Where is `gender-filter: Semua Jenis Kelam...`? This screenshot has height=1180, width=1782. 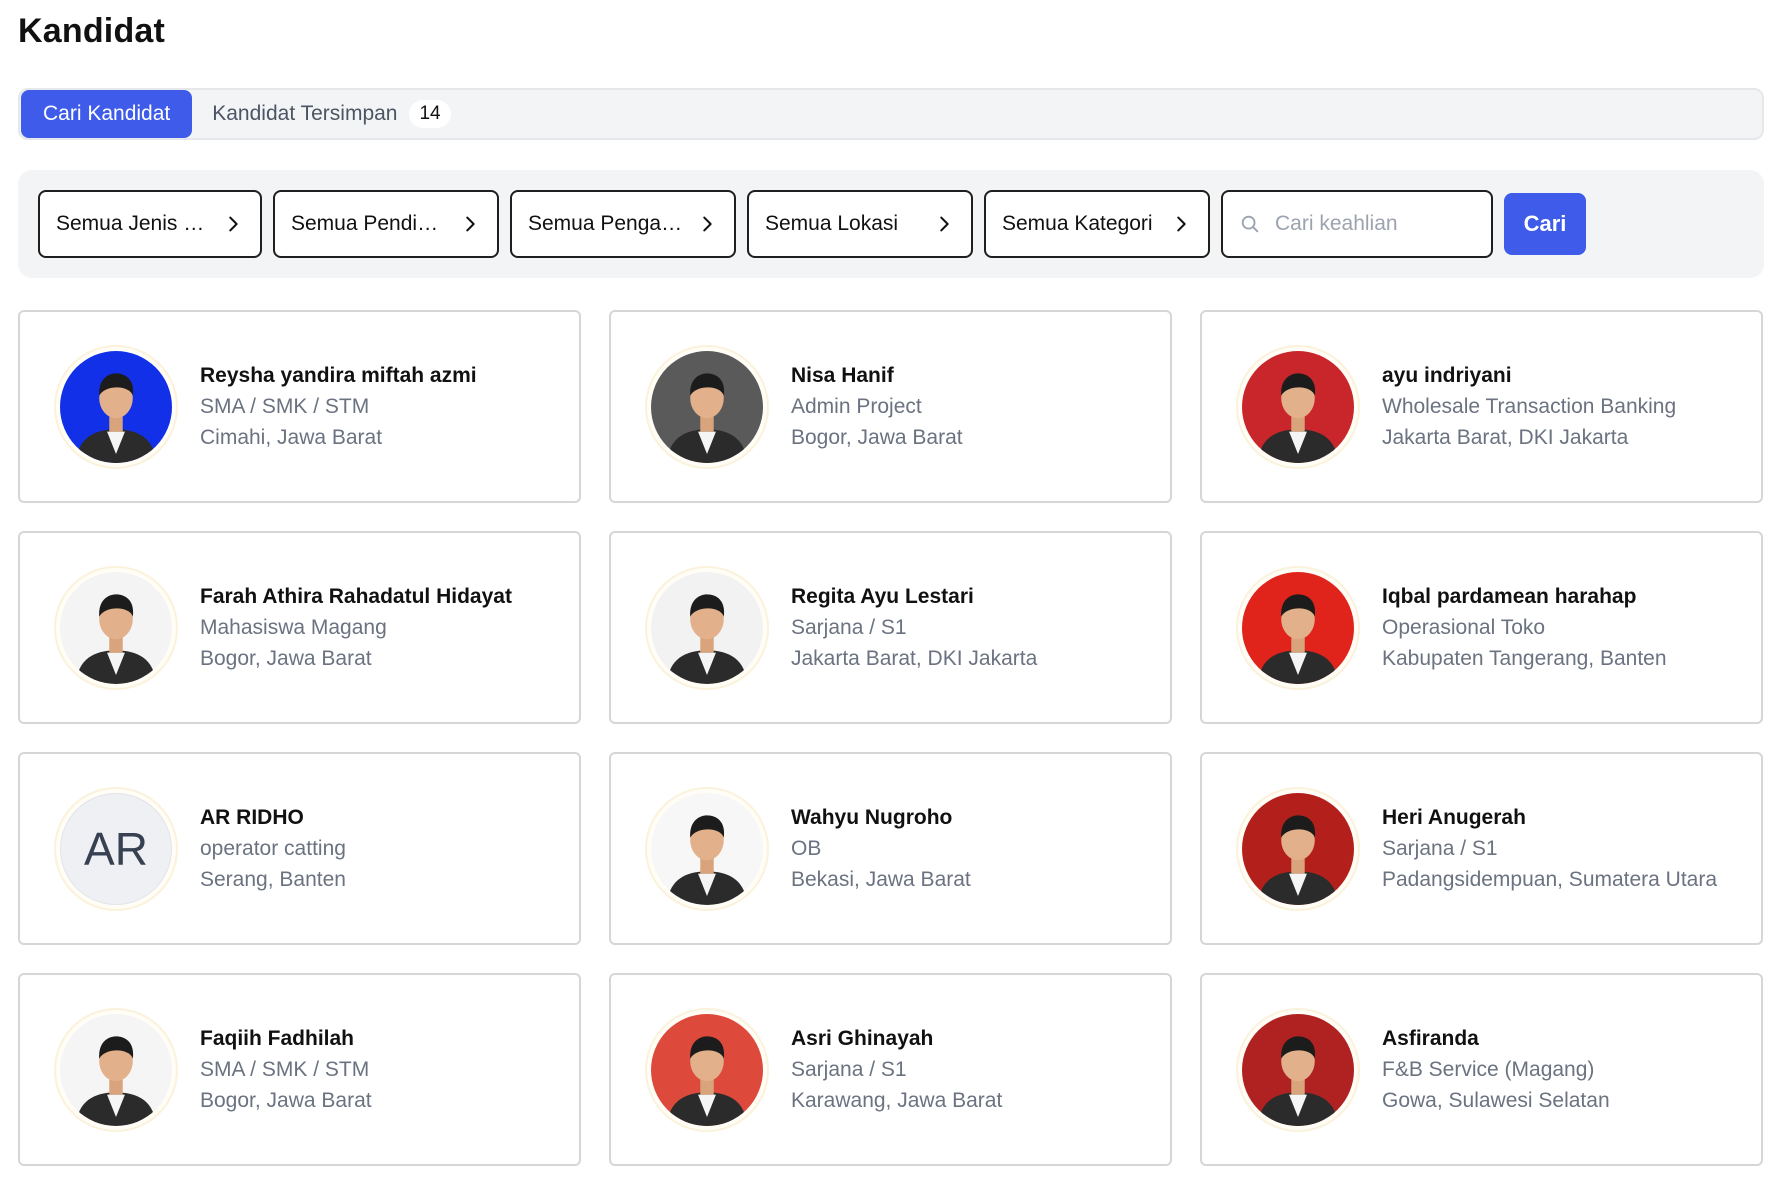
gender-filter: Semua Jenis Kelam... is located at coordinates (150, 224).